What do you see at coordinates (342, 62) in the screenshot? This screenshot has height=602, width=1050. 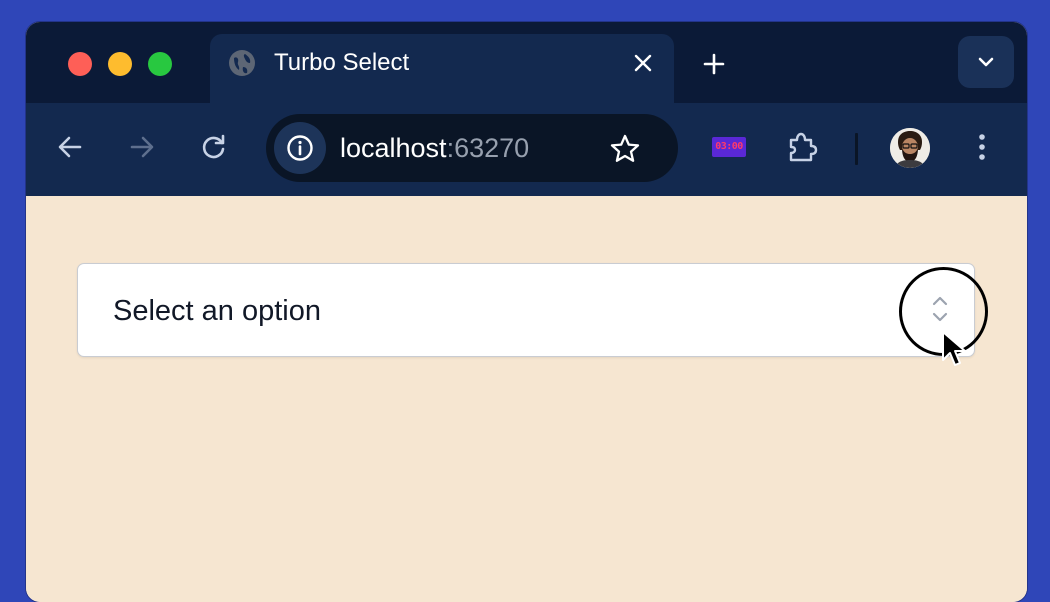 I see `tab-title: Turbo Select` at bounding box center [342, 62].